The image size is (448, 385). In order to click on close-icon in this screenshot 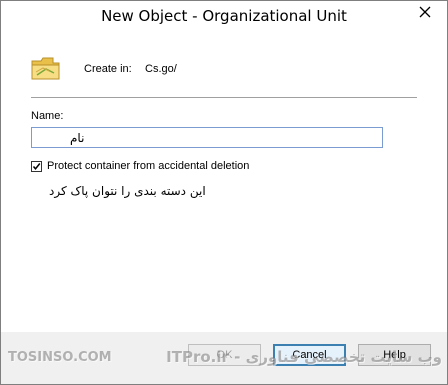, I will do `click(425, 13)`.